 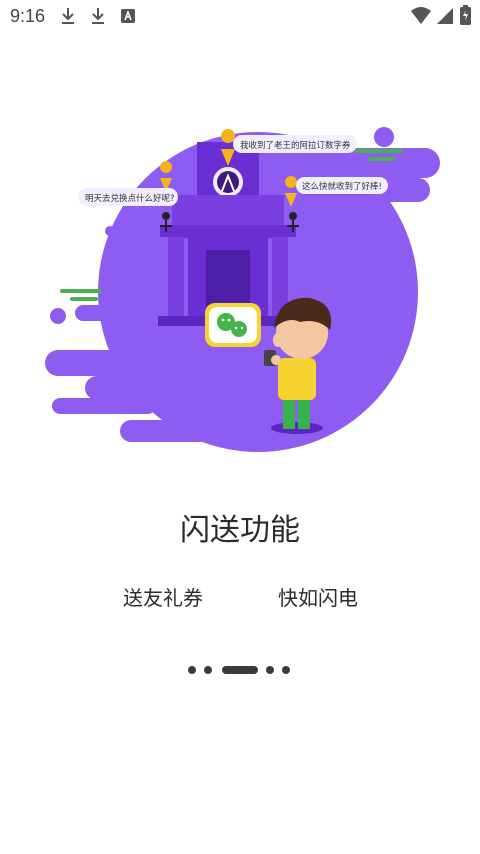 What do you see at coordinates (163, 598) in the screenshot?
I see `feature-label-left: 送友礼券` at bounding box center [163, 598].